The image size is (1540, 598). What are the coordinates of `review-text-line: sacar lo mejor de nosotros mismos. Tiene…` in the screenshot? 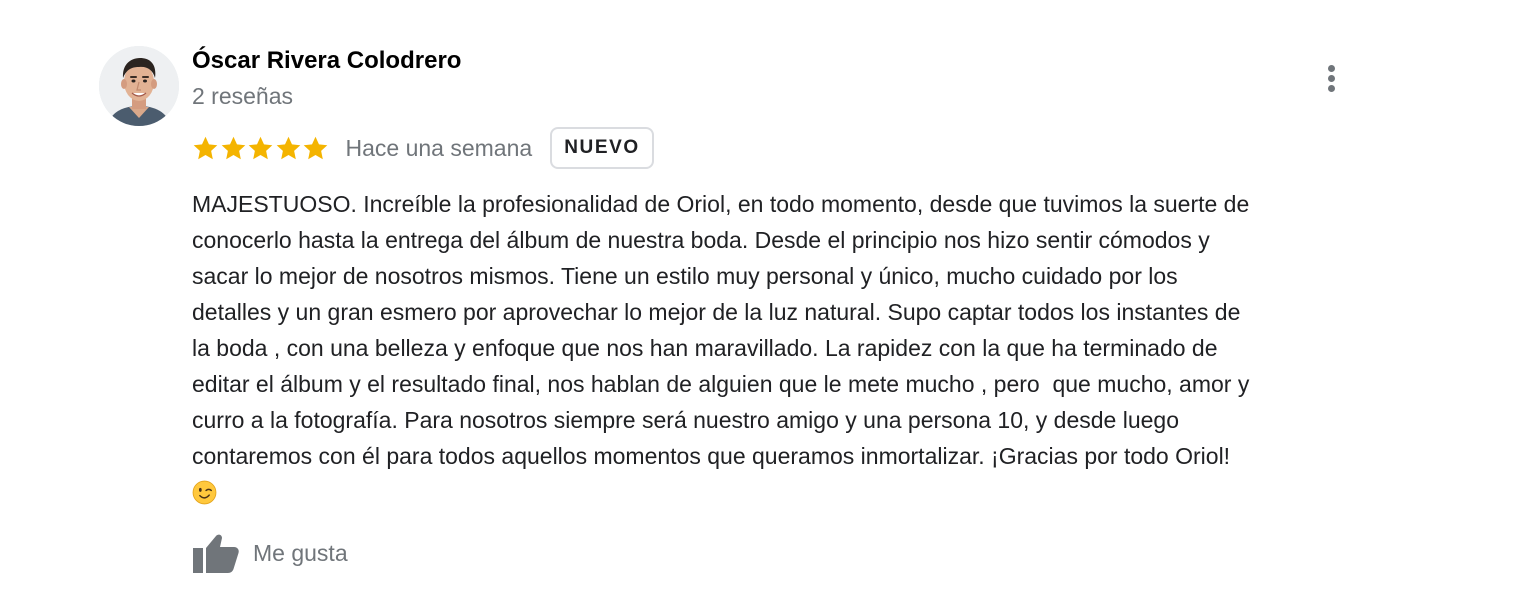 It's located at (685, 276).